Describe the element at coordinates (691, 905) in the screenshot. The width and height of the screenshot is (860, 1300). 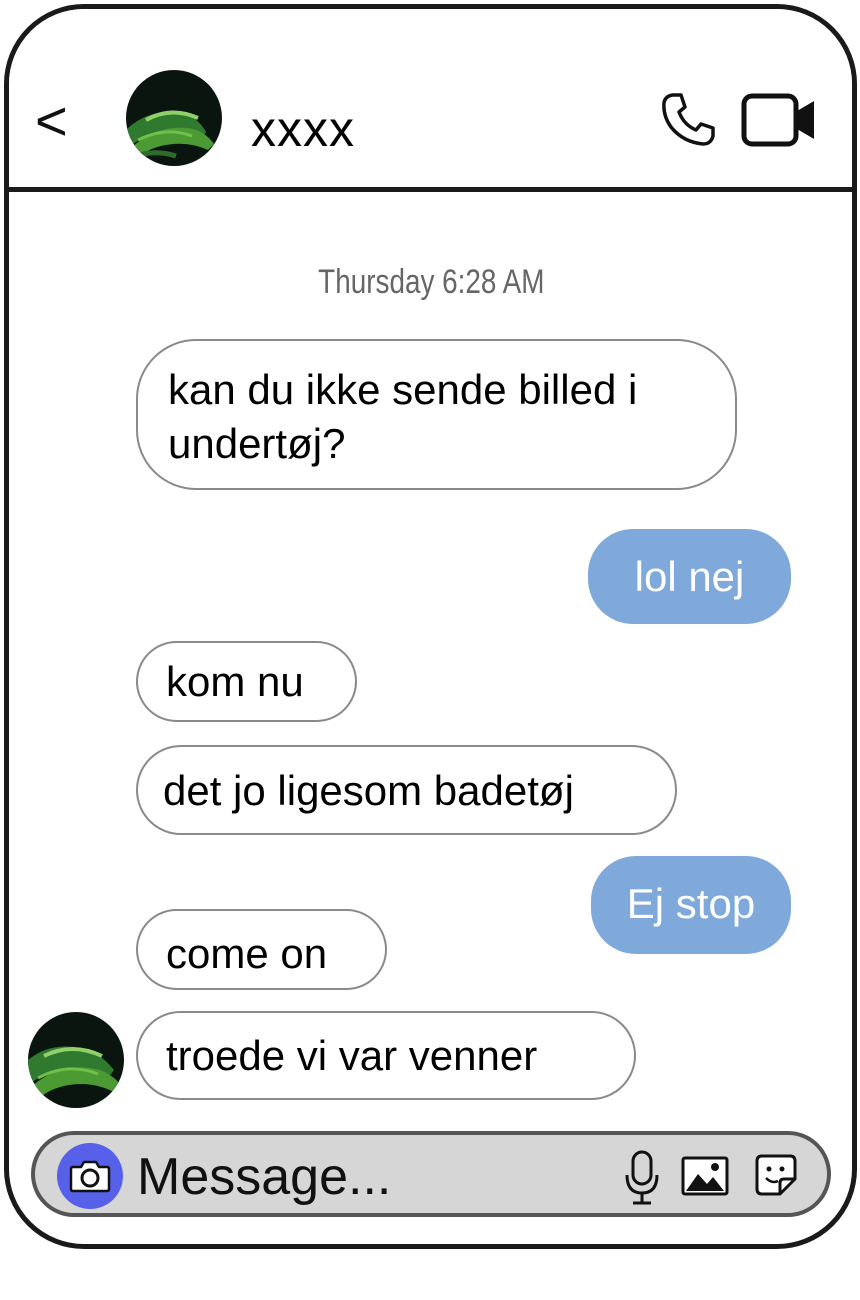
I see `message-outgoing: Ej stop` at that location.